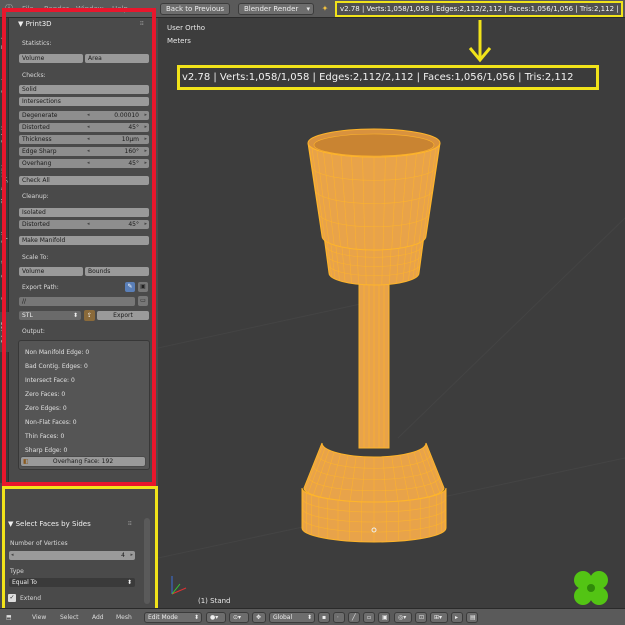  Describe the element at coordinates (57, 352) in the screenshot. I see `output-item: Non Manifold Edge: 0` at that location.